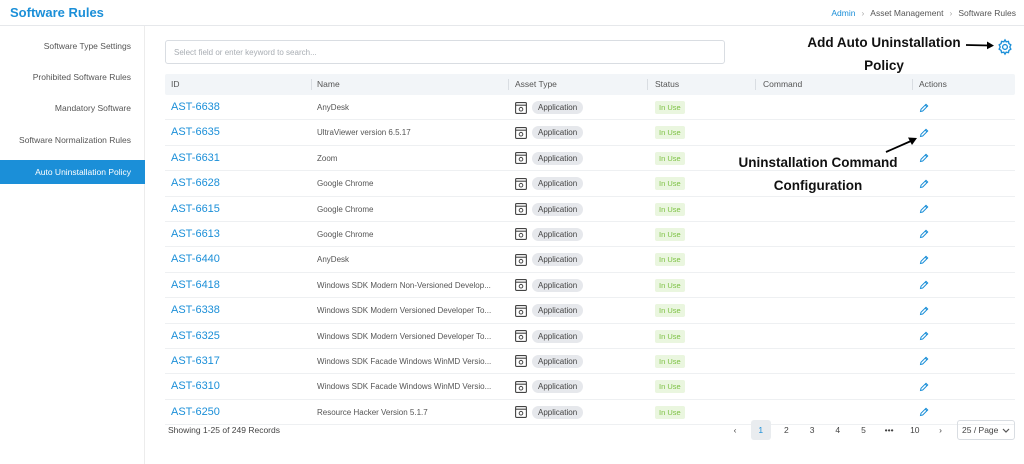 Image resolution: width=1024 pixels, height=464 pixels. Describe the element at coordinates (72, 172) in the screenshot. I see `sidebar-item-auto-uninstallation-policy: Auto Uninstallation Policy` at that location.